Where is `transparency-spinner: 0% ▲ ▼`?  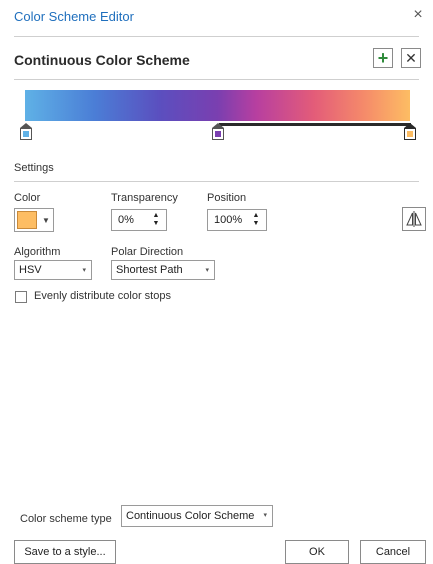 transparency-spinner: 0% ▲ ▼ is located at coordinates (139, 220).